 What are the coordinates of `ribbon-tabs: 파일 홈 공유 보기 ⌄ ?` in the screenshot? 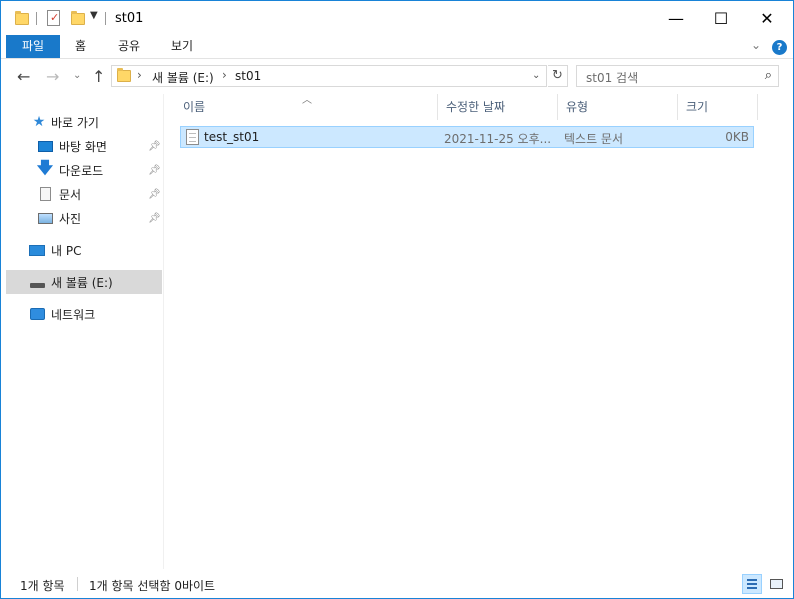 It's located at (397, 47).